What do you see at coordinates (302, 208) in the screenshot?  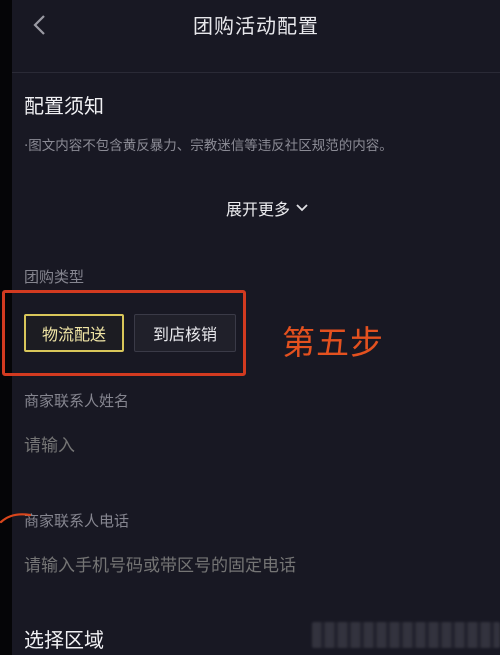 I see `chevron-down-icon` at bounding box center [302, 208].